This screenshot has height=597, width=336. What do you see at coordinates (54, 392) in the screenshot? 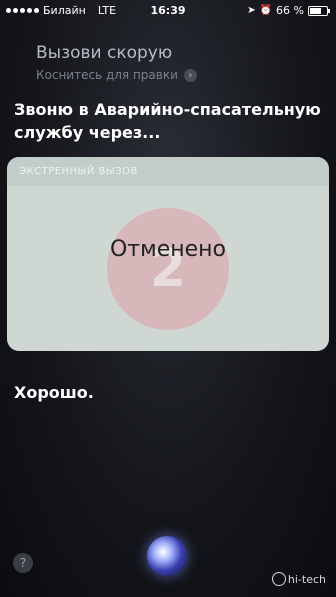
I see `siri-reply: Хорошо.` at bounding box center [54, 392].